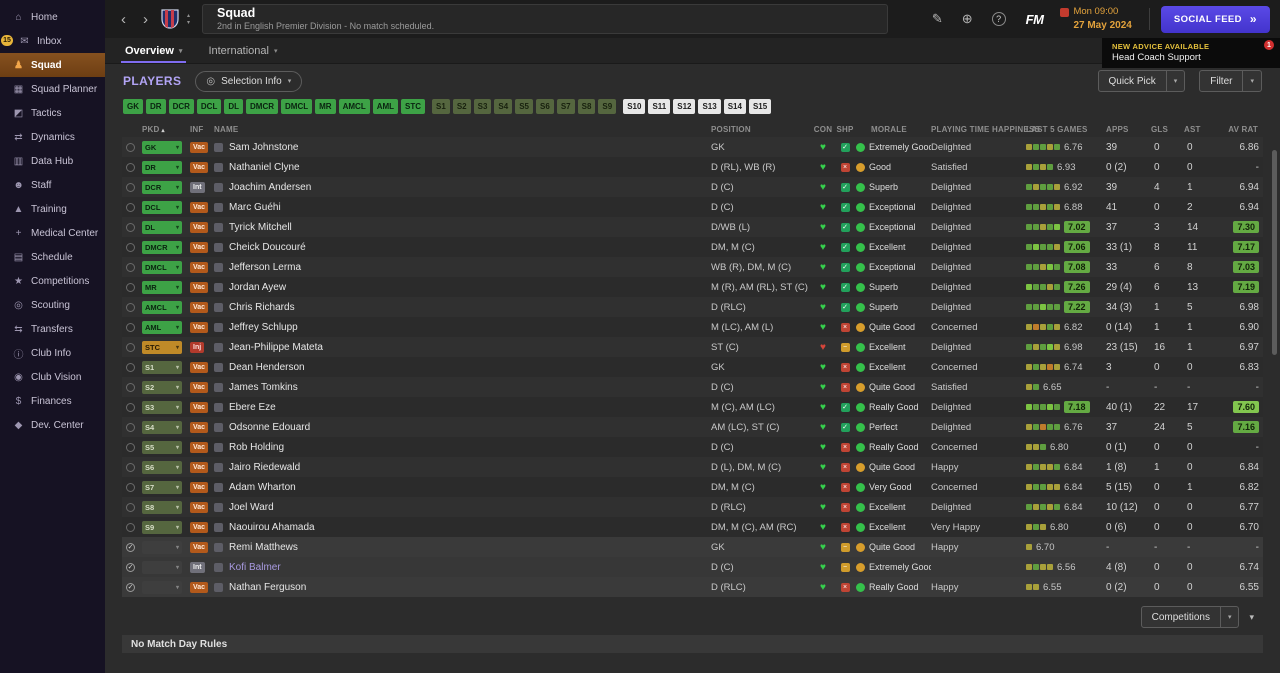  Describe the element at coordinates (52, 65) in the screenshot. I see `sidebar-item-squad: ♟ Squad` at that location.